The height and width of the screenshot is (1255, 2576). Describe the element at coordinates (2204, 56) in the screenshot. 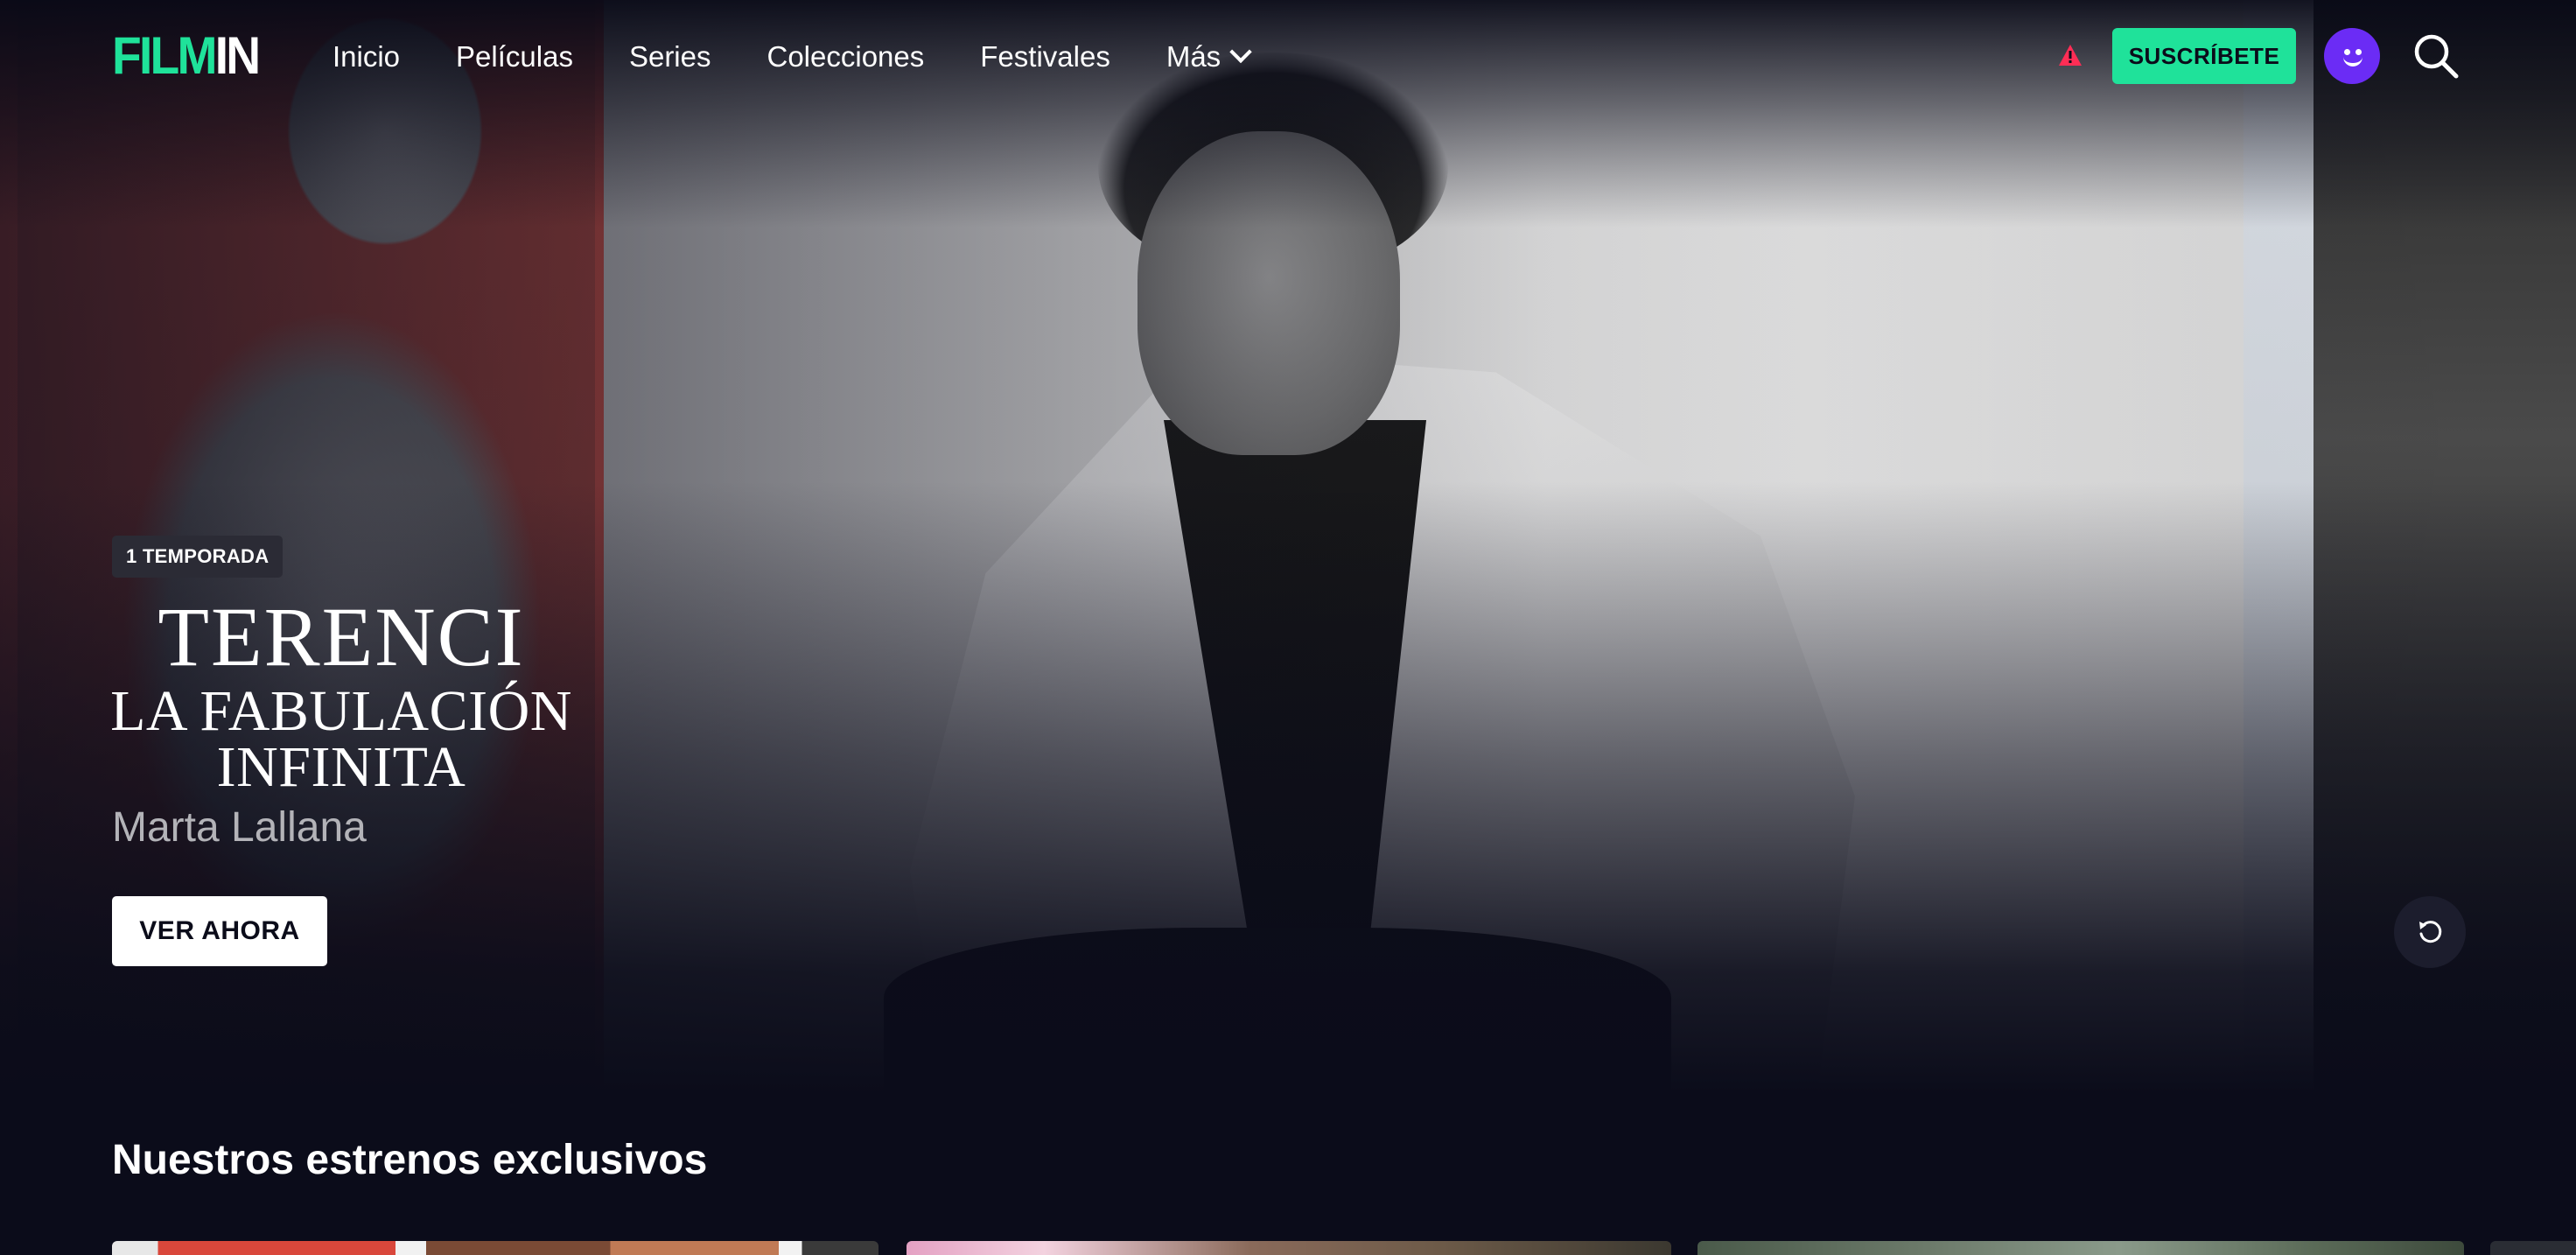

I see `subscribe-button: SUSCRÍBETE` at that location.